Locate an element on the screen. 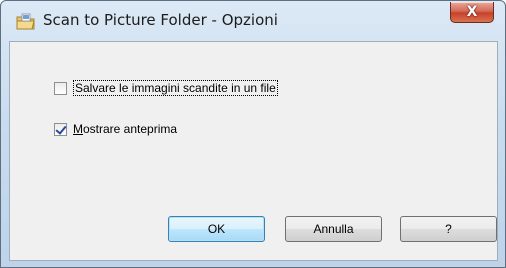  show-preview-label: Mostrare anteprima is located at coordinates (125, 129).